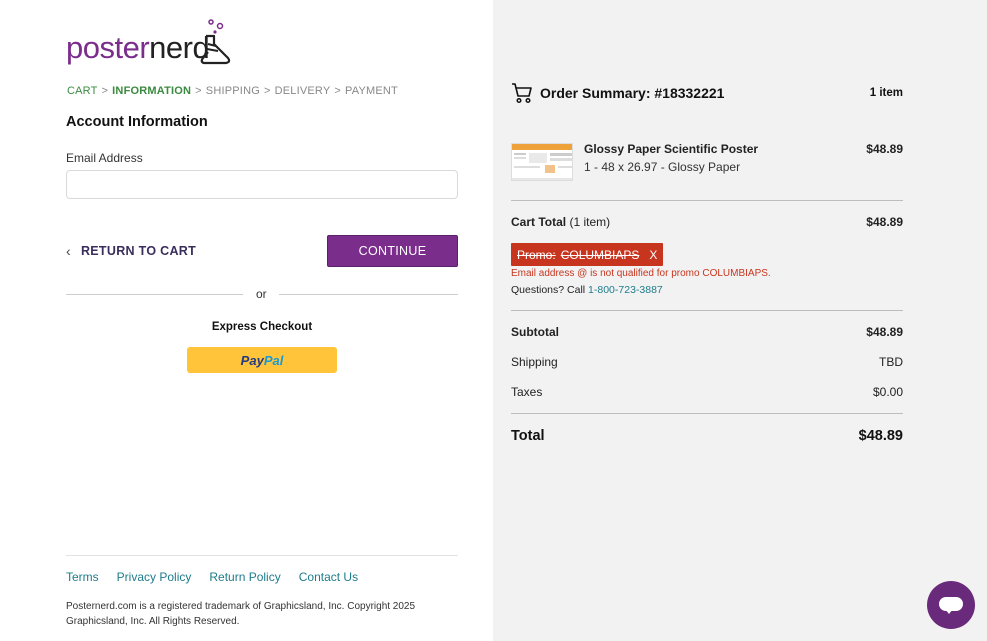  What do you see at coordinates (534, 362) in the screenshot?
I see `shipping-label: Shipping` at bounding box center [534, 362].